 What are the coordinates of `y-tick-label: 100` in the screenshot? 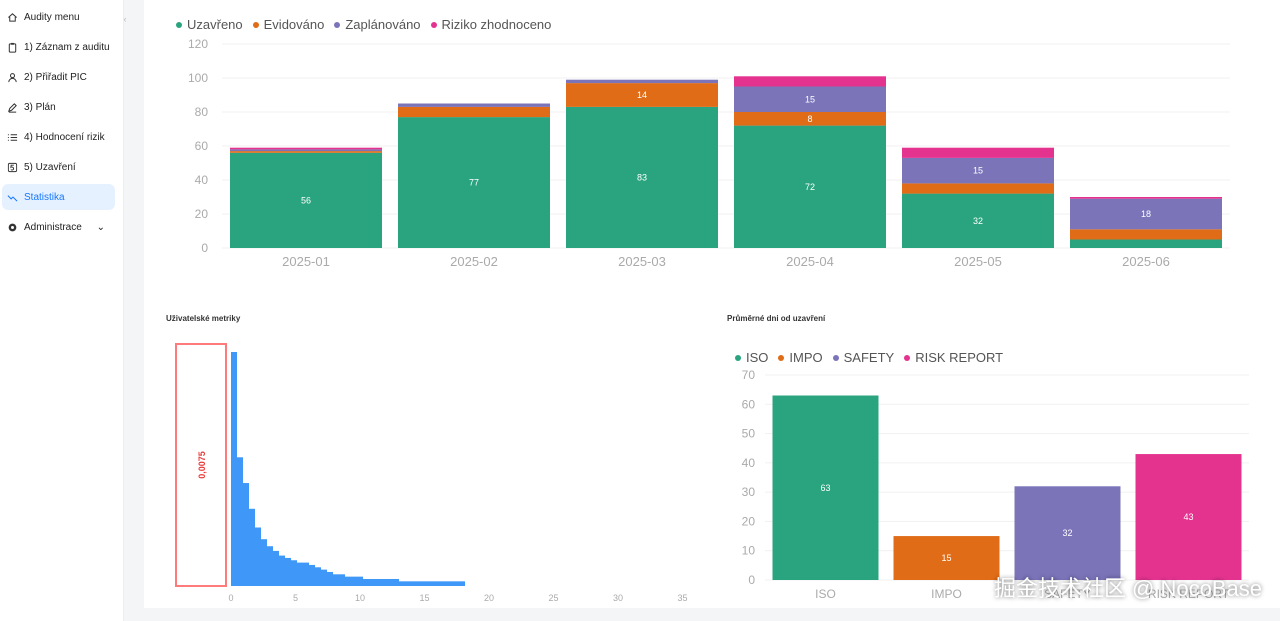 It's located at (198, 78).